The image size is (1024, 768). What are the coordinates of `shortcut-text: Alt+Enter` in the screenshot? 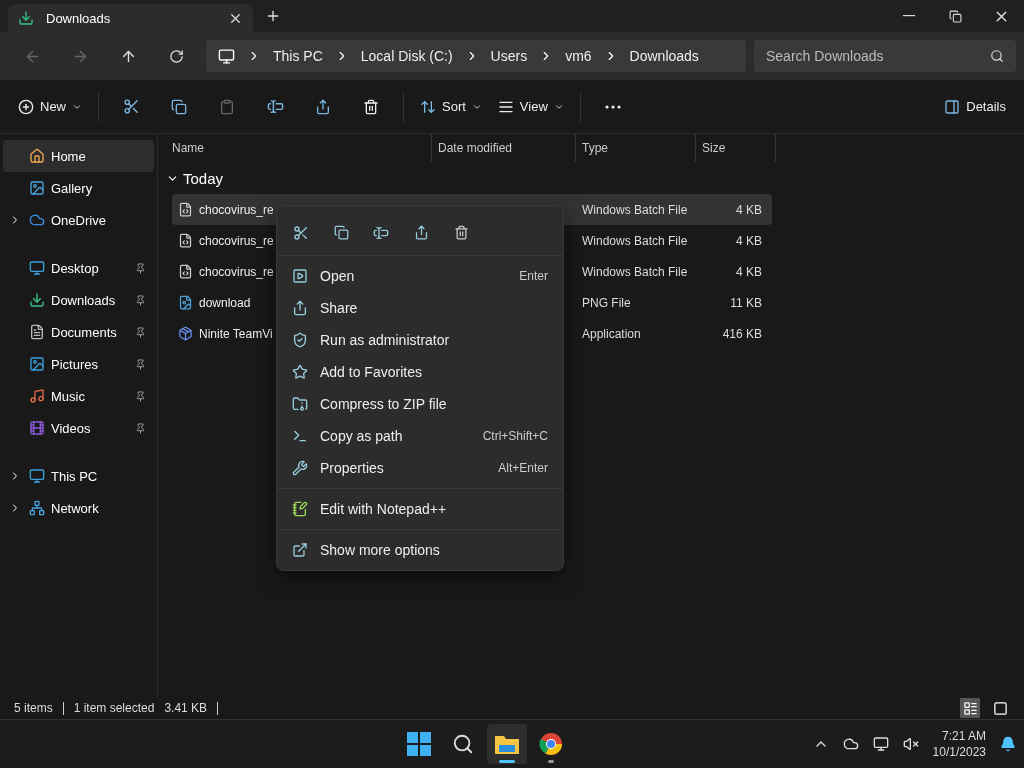 It's located at (523, 468).